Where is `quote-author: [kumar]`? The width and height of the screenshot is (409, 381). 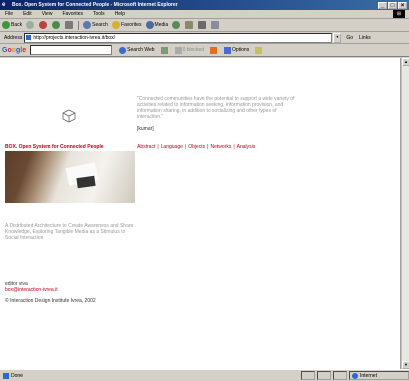
quote-author: [kumar] is located at coordinates (145, 129).